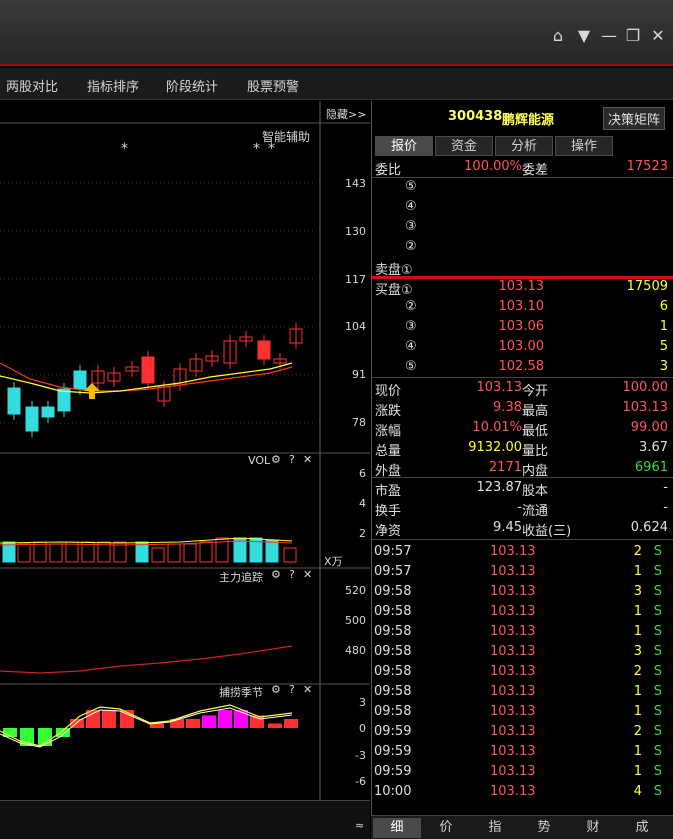 The height and width of the screenshot is (839, 673). What do you see at coordinates (411, 246) in the screenshot?
I see `sell-level-2: ②` at bounding box center [411, 246].